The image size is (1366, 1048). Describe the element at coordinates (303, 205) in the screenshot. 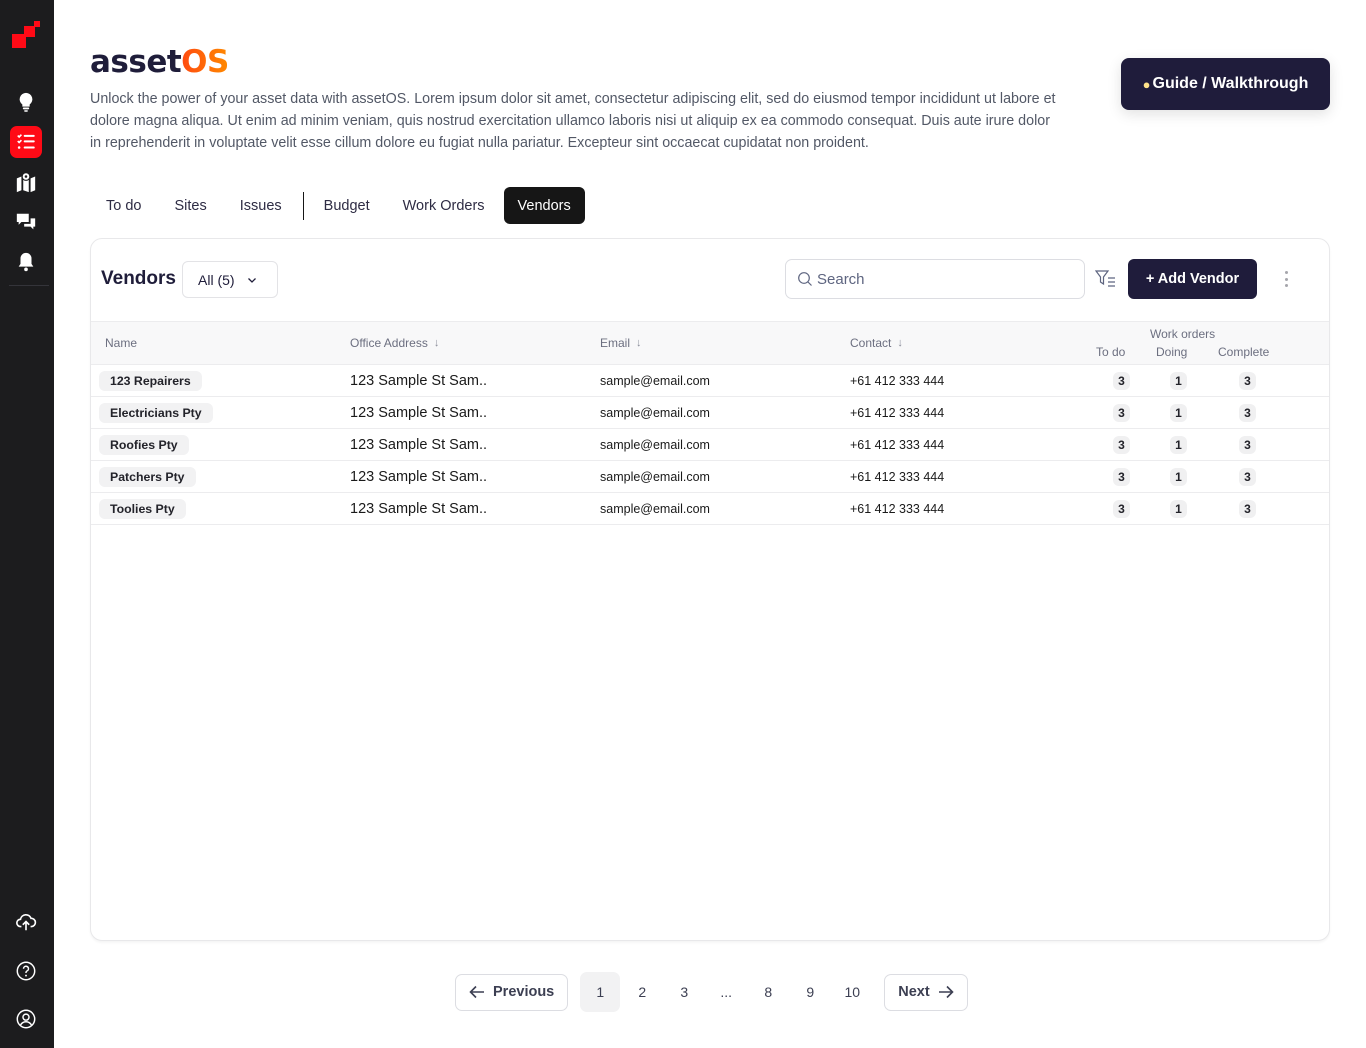

I see `tab-divider` at that location.